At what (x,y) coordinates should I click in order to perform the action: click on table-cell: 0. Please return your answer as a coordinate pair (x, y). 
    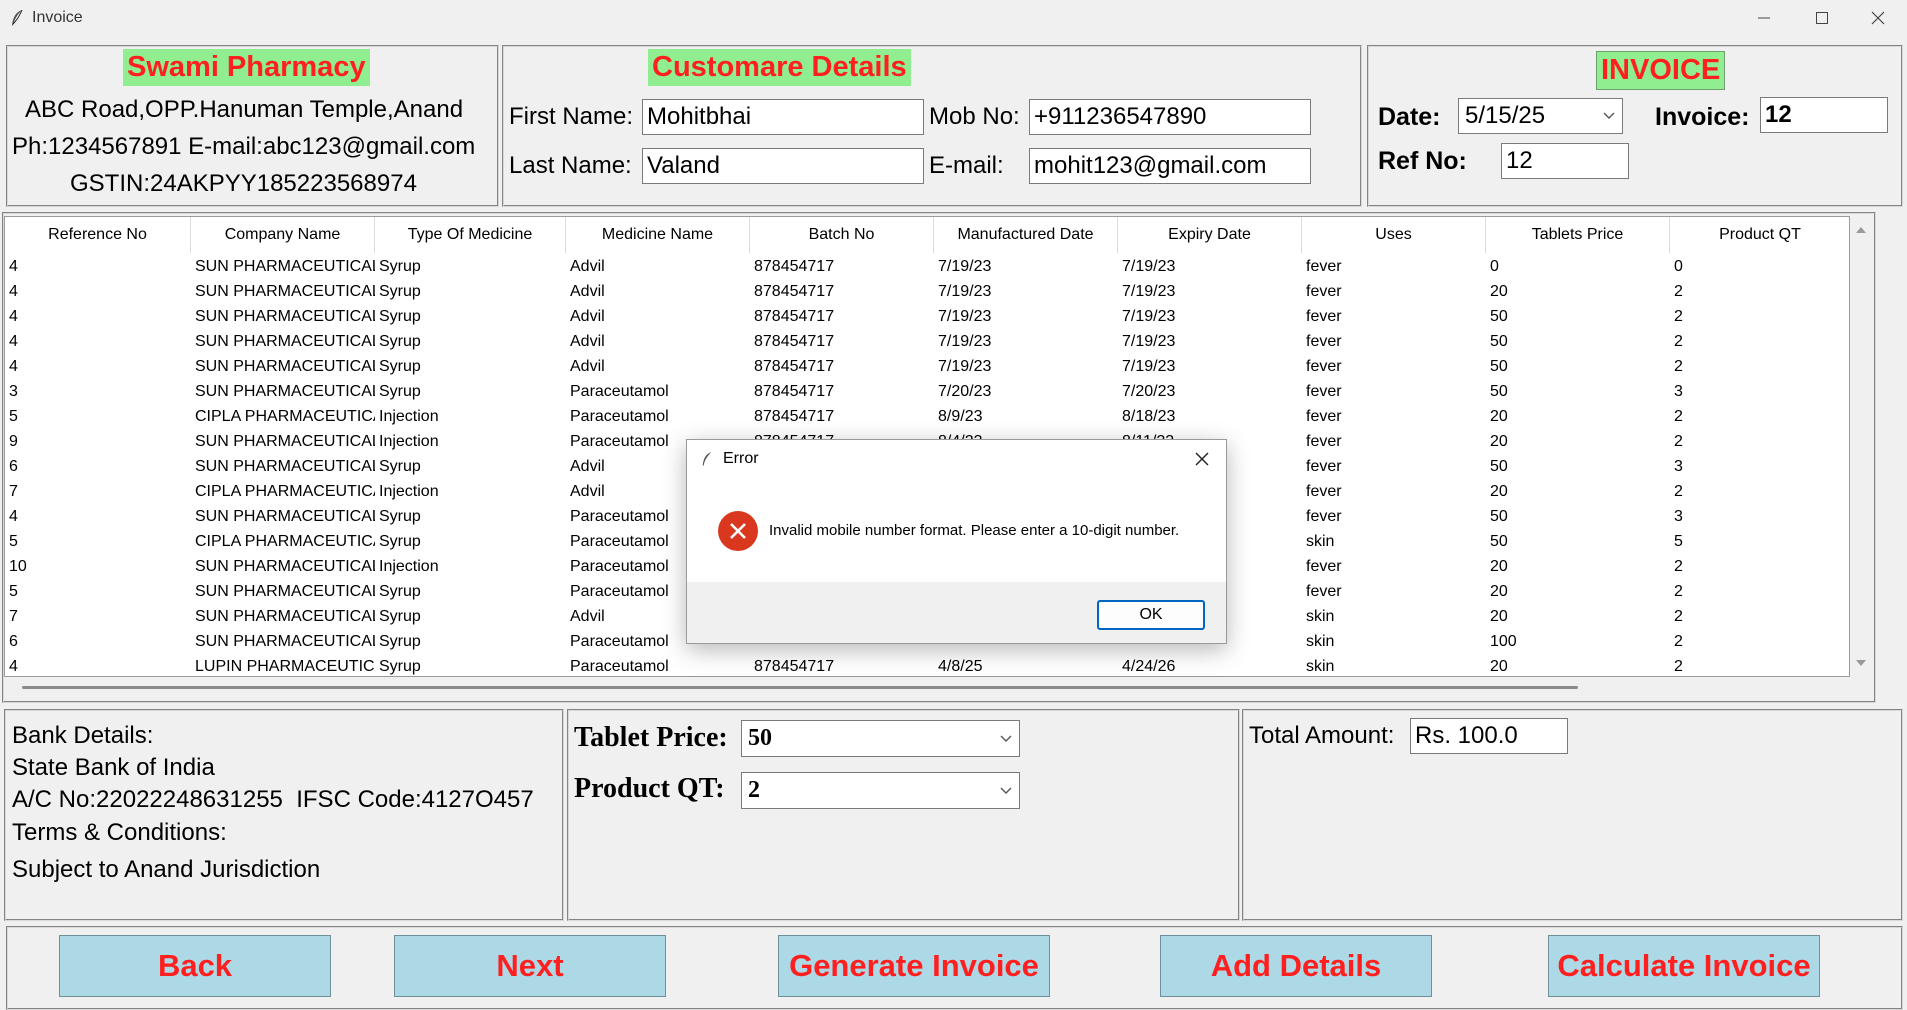
    Looking at the image, I should click on (1678, 266).